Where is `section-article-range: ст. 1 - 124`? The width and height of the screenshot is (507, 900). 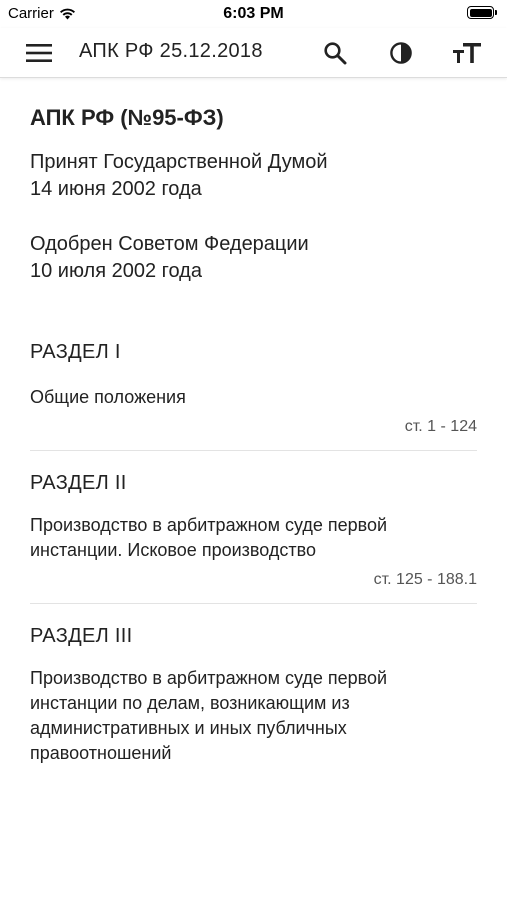 section-article-range: ст. 1 - 124 is located at coordinates (440, 426).